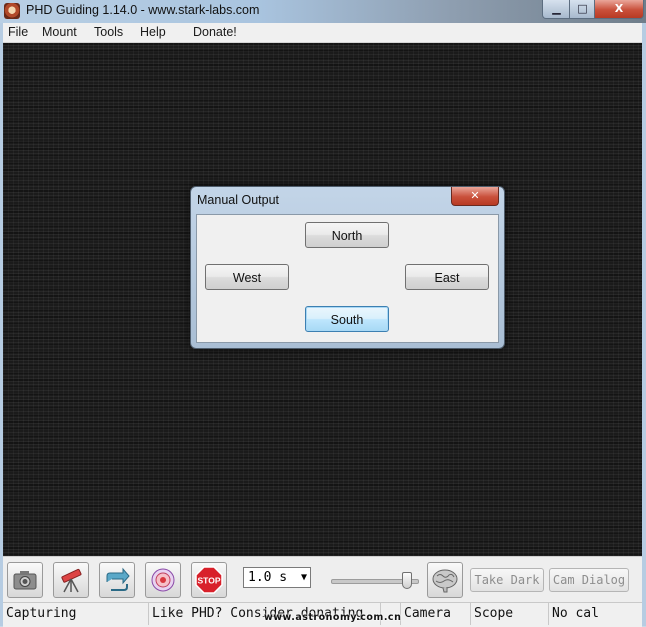 The image size is (646, 627). I want to click on dialog-body: North West East South, so click(347, 278).